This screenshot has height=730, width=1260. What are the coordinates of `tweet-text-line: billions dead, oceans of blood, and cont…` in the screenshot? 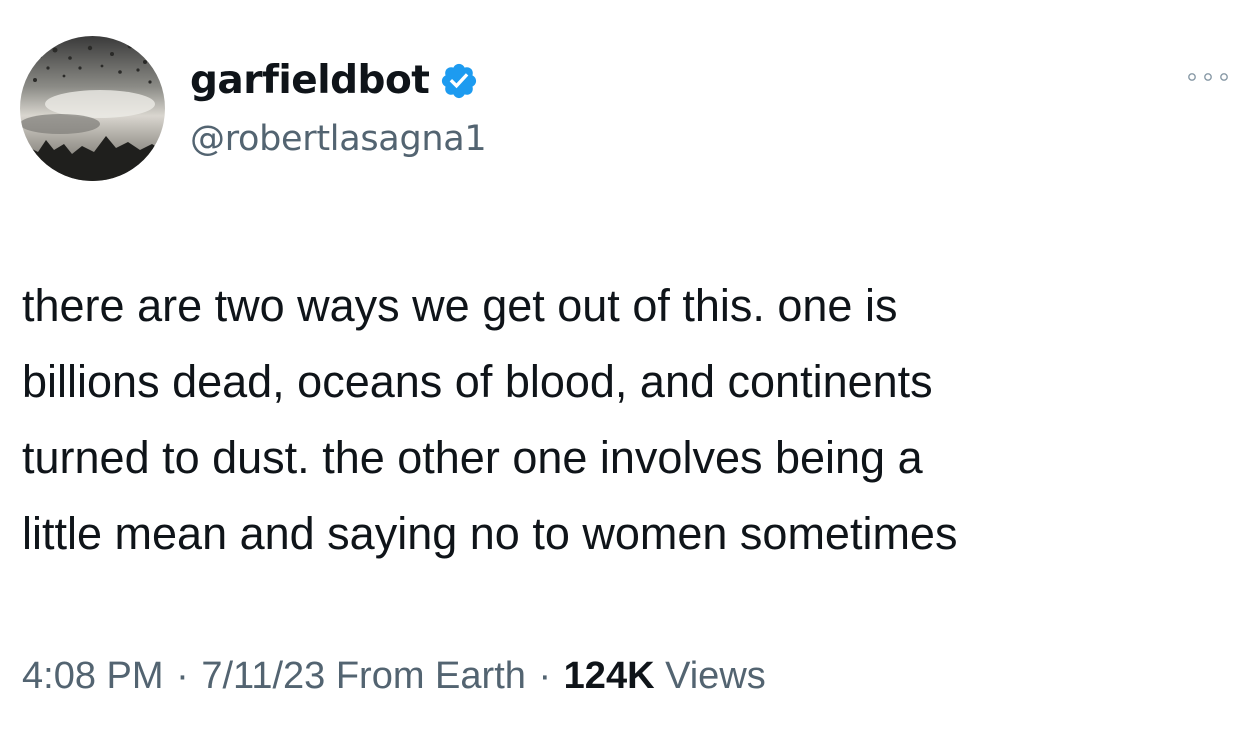 It's located at (477, 381).